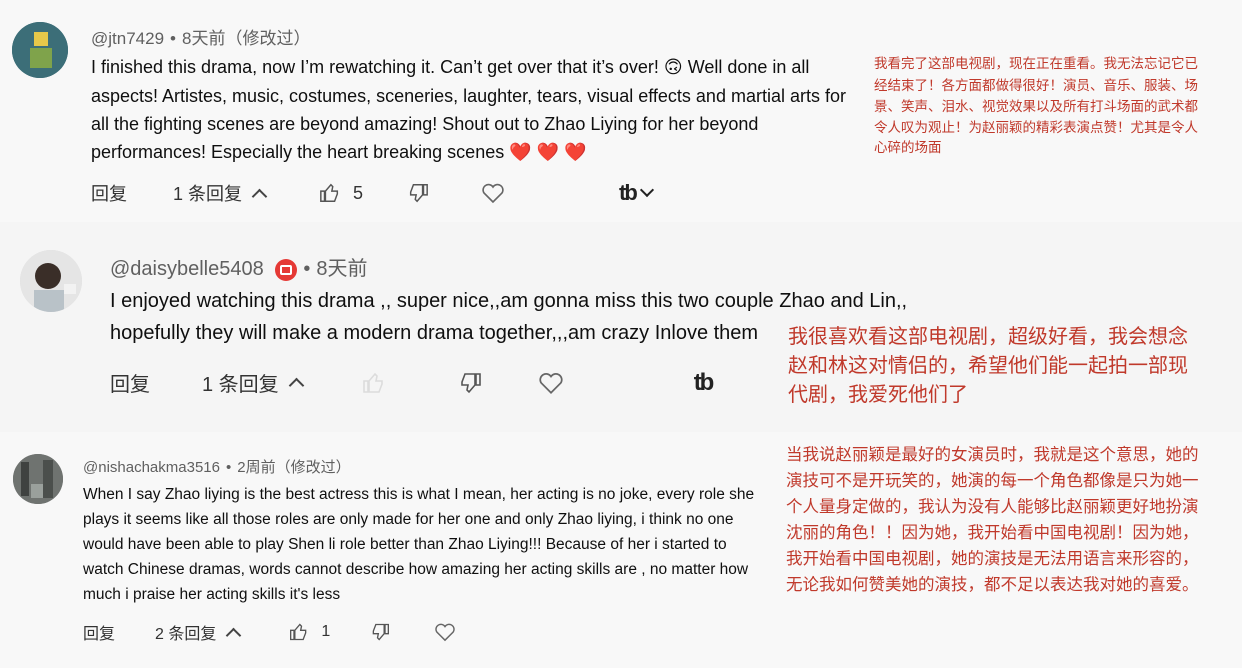 This screenshot has width=1242, height=668. I want to click on verified-badge-icon, so click(286, 269).